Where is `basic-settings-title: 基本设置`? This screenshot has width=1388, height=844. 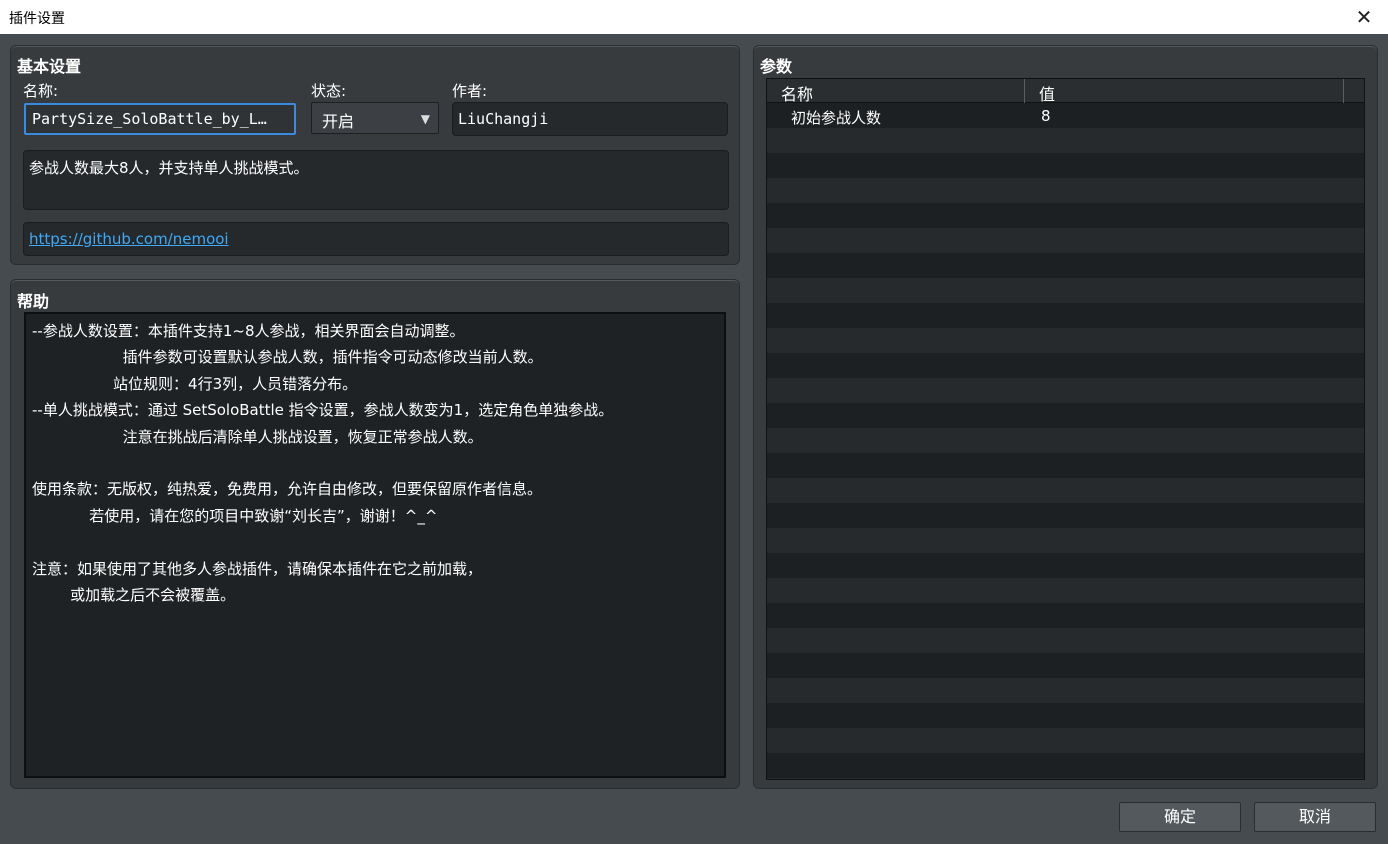
basic-settings-title: 基本设置 is located at coordinates (49, 66).